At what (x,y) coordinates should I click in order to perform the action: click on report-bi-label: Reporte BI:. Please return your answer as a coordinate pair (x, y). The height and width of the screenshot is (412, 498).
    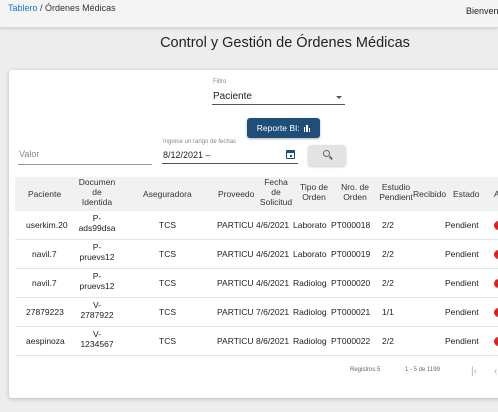
    Looking at the image, I should click on (278, 128).